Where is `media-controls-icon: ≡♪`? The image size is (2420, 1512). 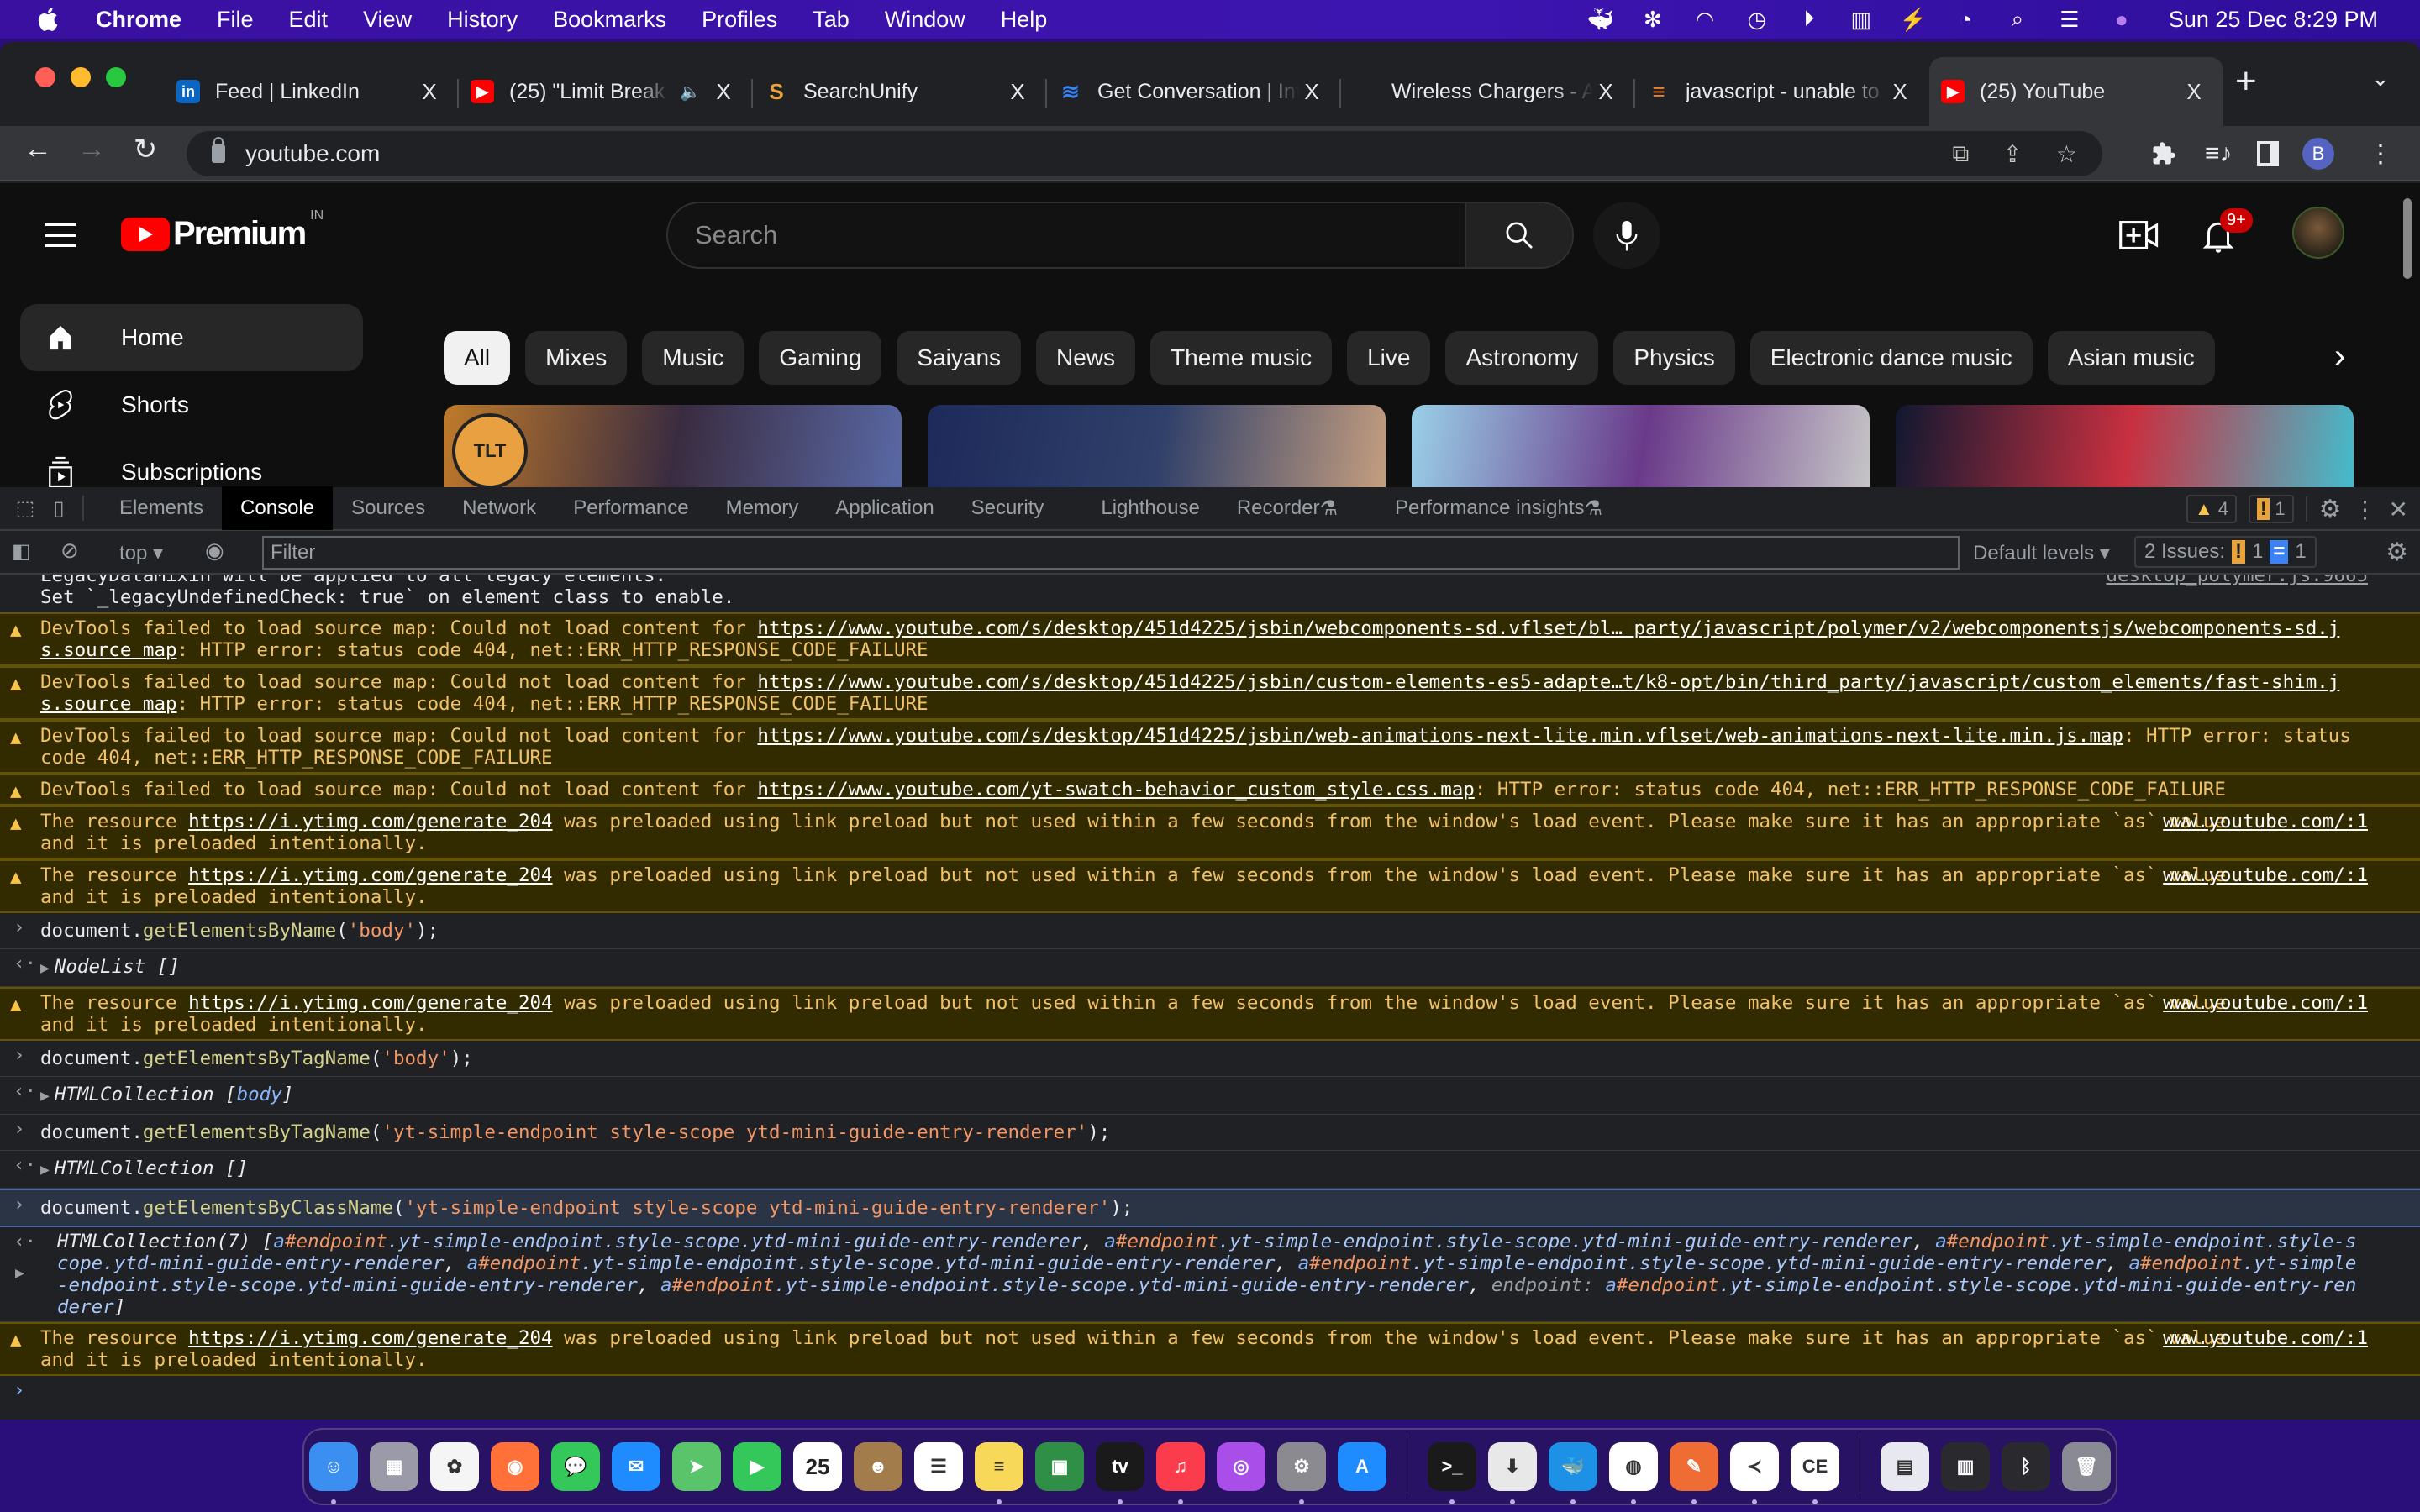 media-controls-icon: ≡♪ is located at coordinates (2219, 154).